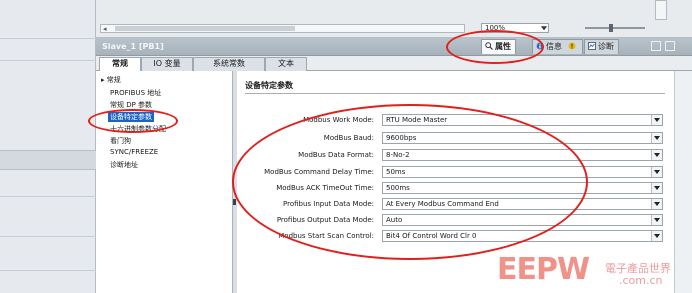 This screenshot has width=692, height=293. I want to click on tab-general: 常规, so click(120, 64).